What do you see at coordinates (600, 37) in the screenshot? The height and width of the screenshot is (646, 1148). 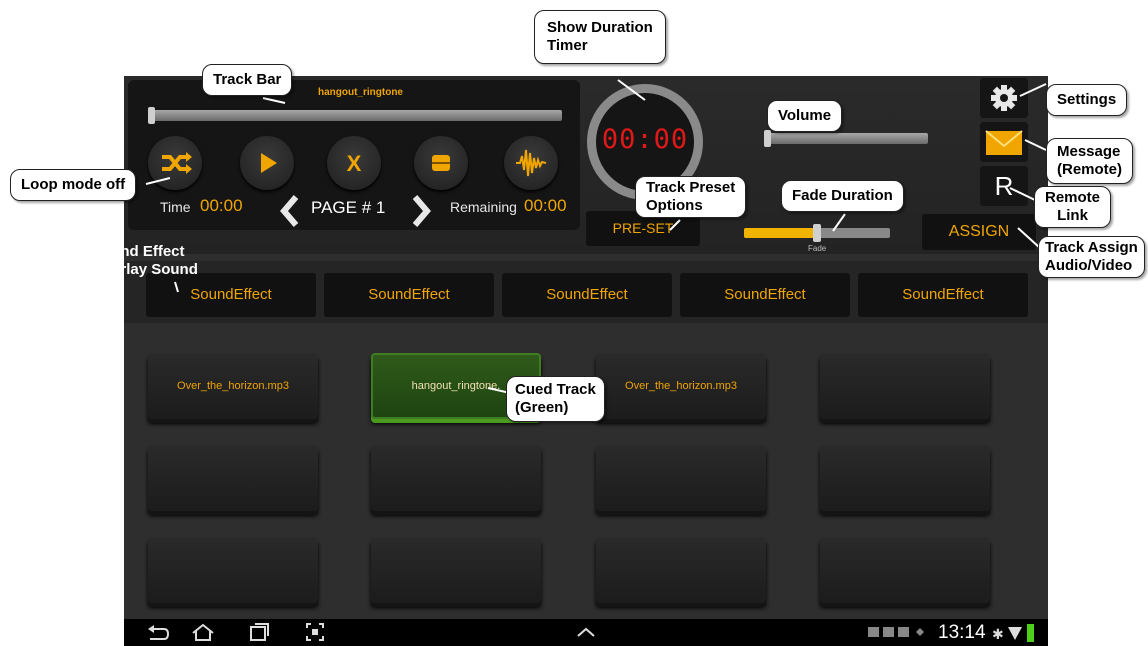 I see `callout-show-duration-timer: Show Duration Timer` at bounding box center [600, 37].